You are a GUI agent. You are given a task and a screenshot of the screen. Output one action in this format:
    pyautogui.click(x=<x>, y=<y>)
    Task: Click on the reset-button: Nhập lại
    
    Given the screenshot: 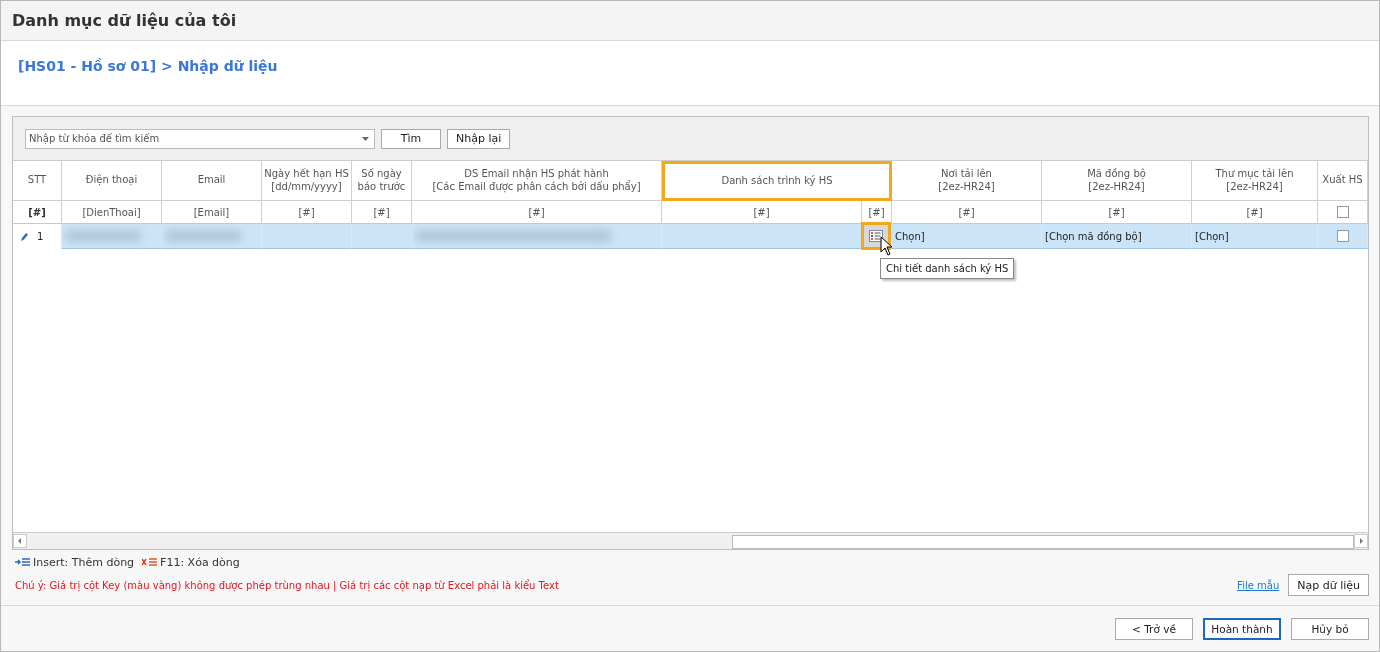 What is the action you would take?
    pyautogui.click(x=479, y=138)
    